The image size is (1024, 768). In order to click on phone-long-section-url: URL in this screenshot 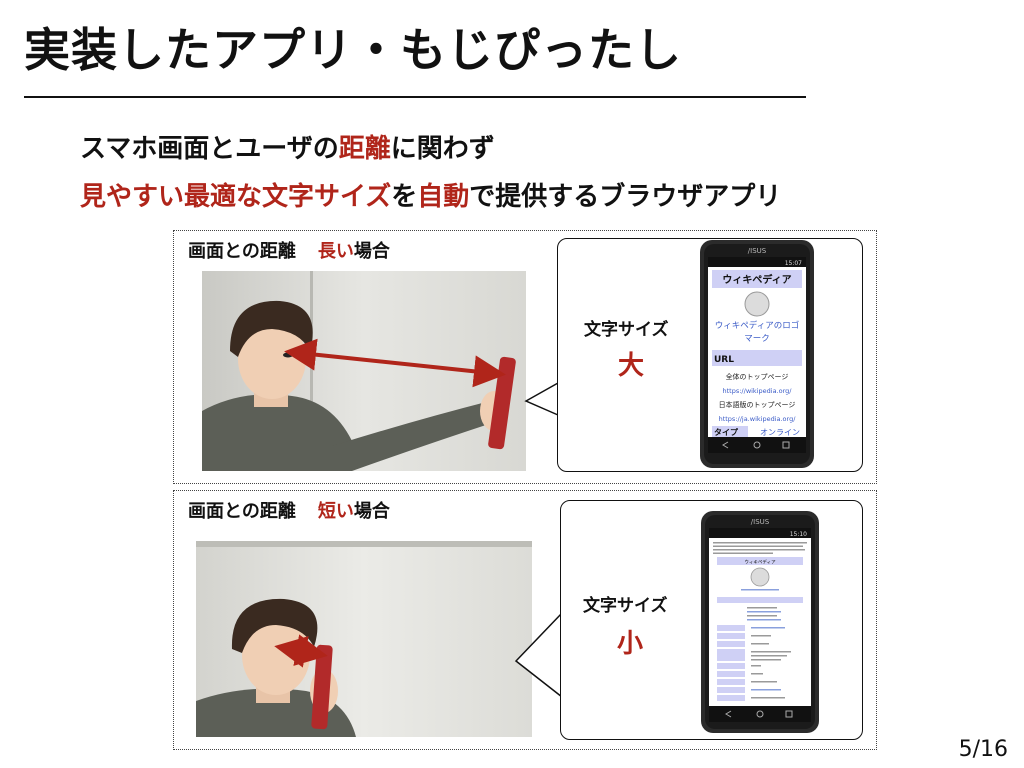, I will do `click(724, 360)`.